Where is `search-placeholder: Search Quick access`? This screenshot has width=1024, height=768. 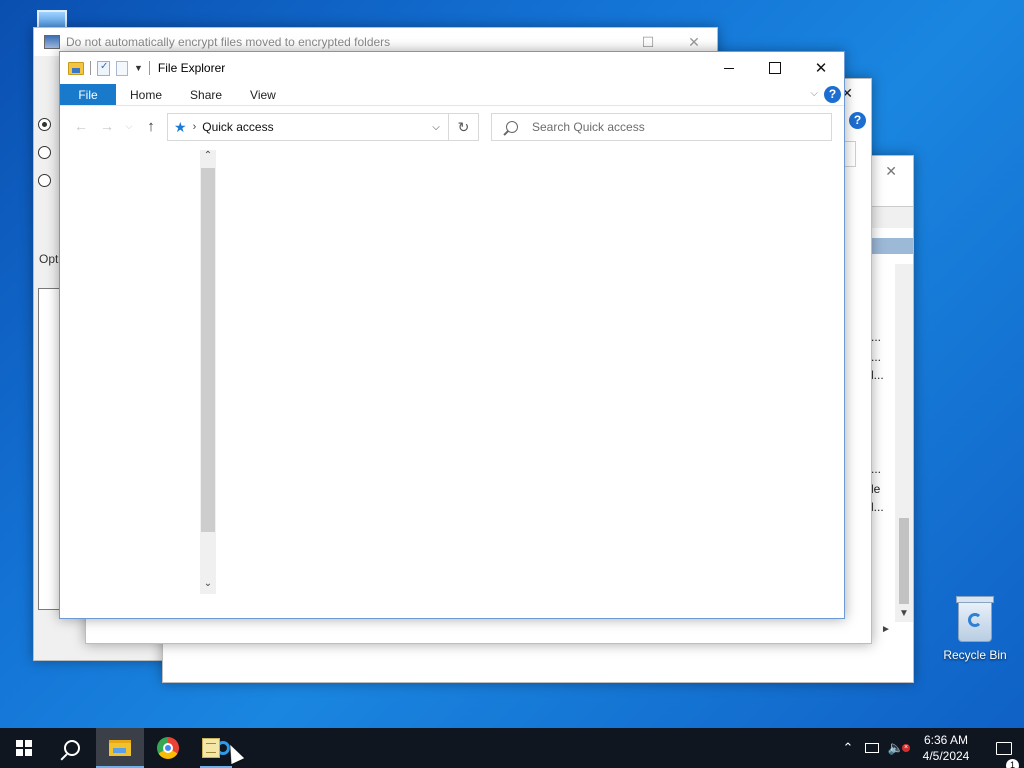
search-placeholder: Search Quick access is located at coordinates (588, 127).